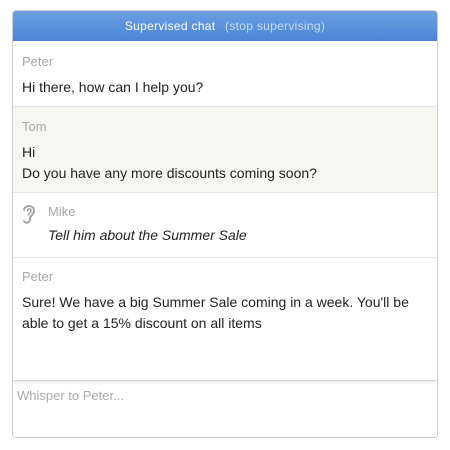 This screenshot has width=450, height=450. Describe the element at coordinates (170, 26) in the screenshot. I see `chat-title: Supervised chat` at that location.